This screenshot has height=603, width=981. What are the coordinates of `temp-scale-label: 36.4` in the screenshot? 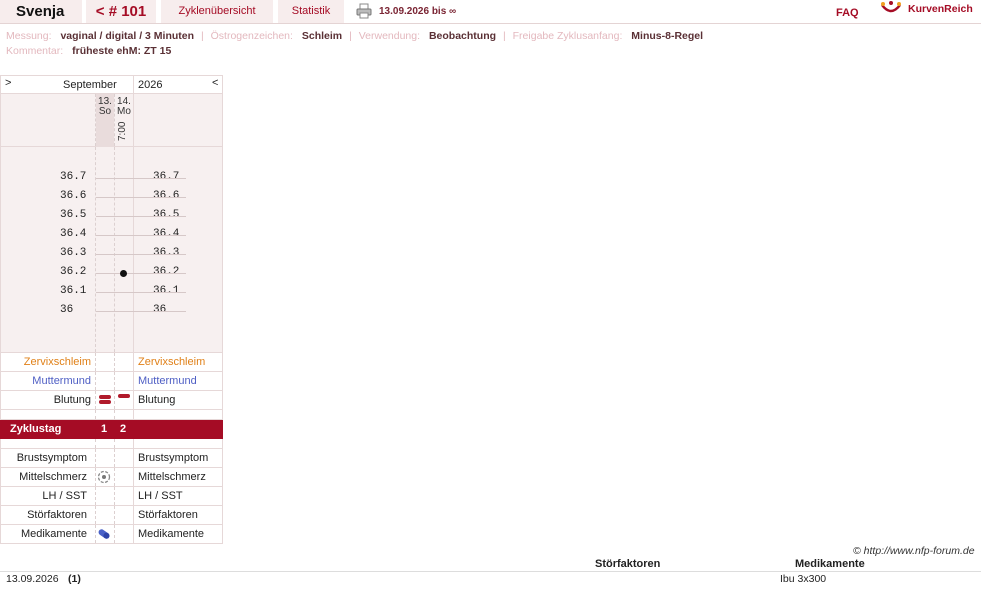 It's located at (73, 234).